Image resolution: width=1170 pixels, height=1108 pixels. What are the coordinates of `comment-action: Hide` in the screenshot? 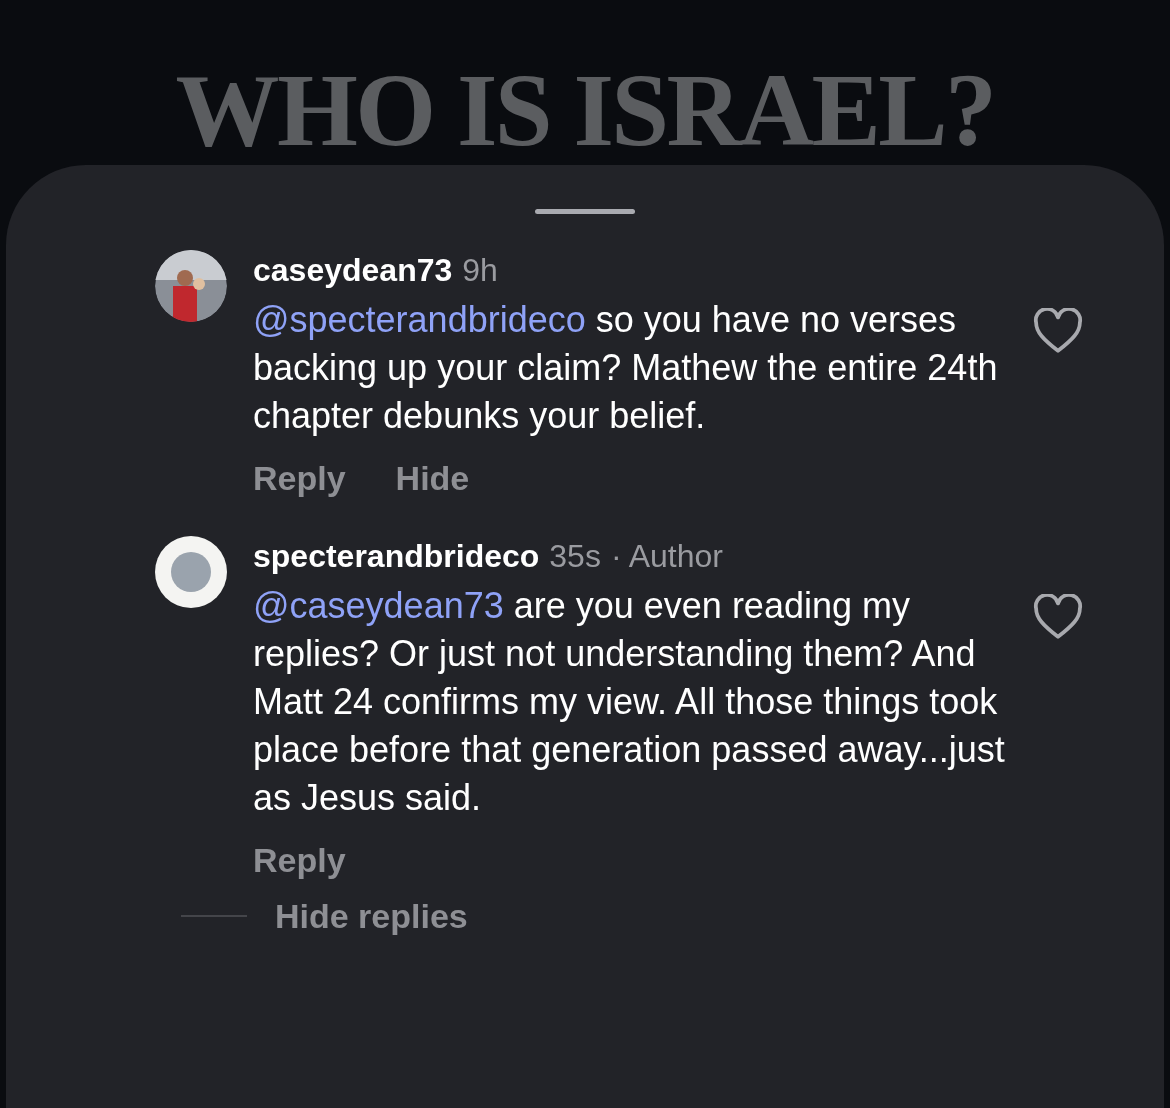 It's located at (432, 478).